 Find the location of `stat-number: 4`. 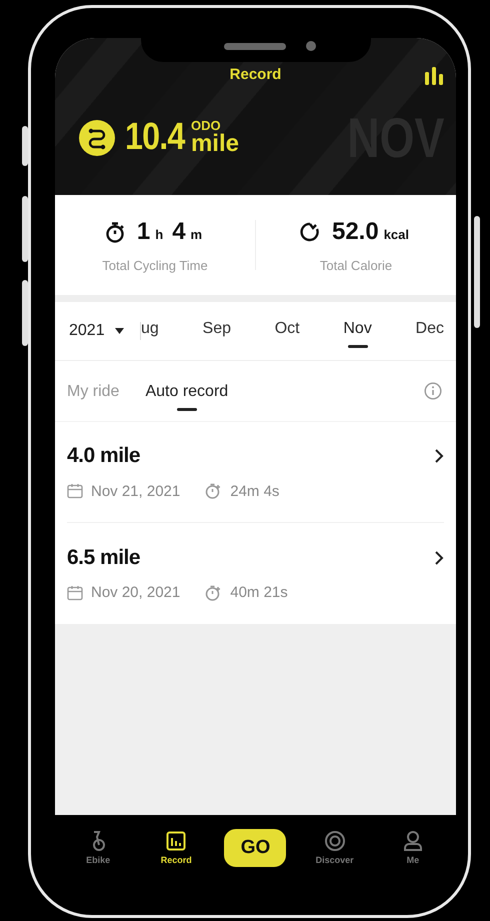

stat-number: 4 is located at coordinates (179, 232).